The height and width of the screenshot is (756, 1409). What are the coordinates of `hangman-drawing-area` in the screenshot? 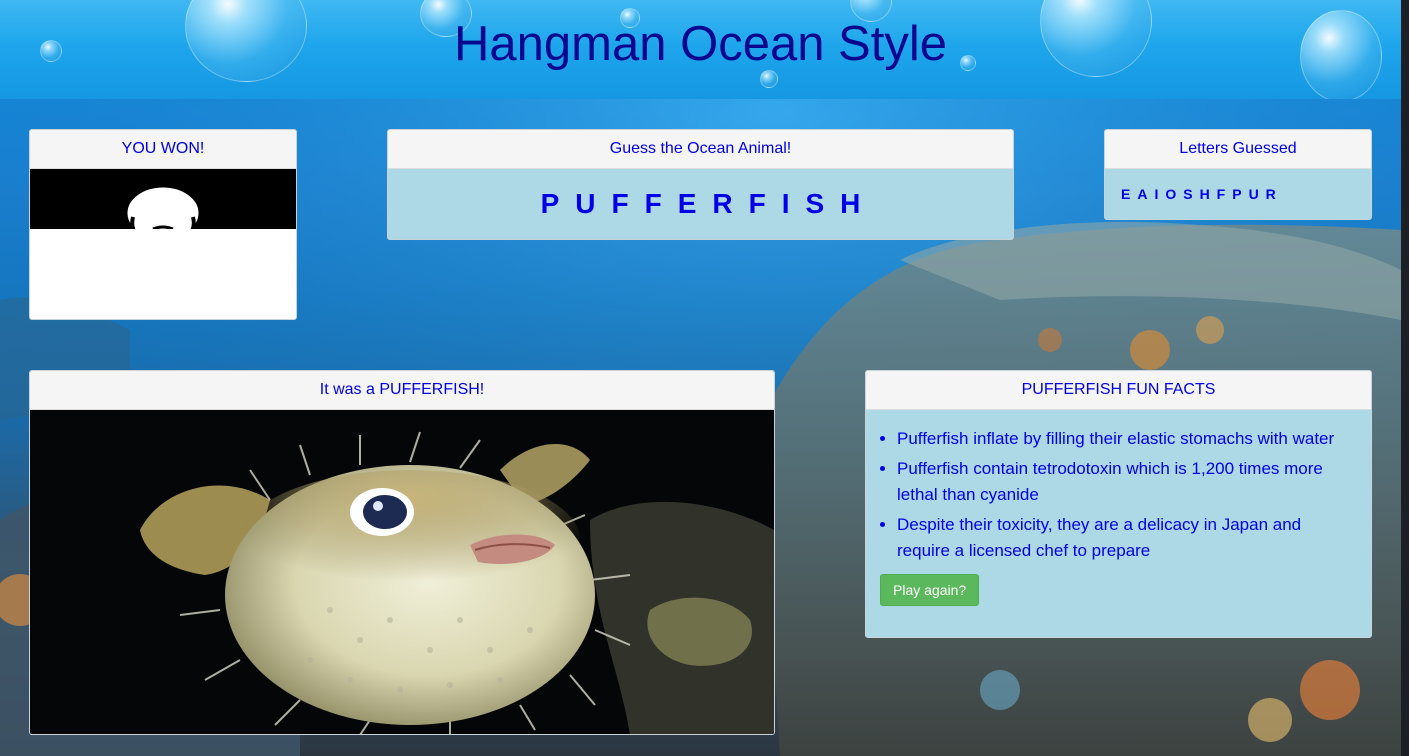 It's located at (163, 244).